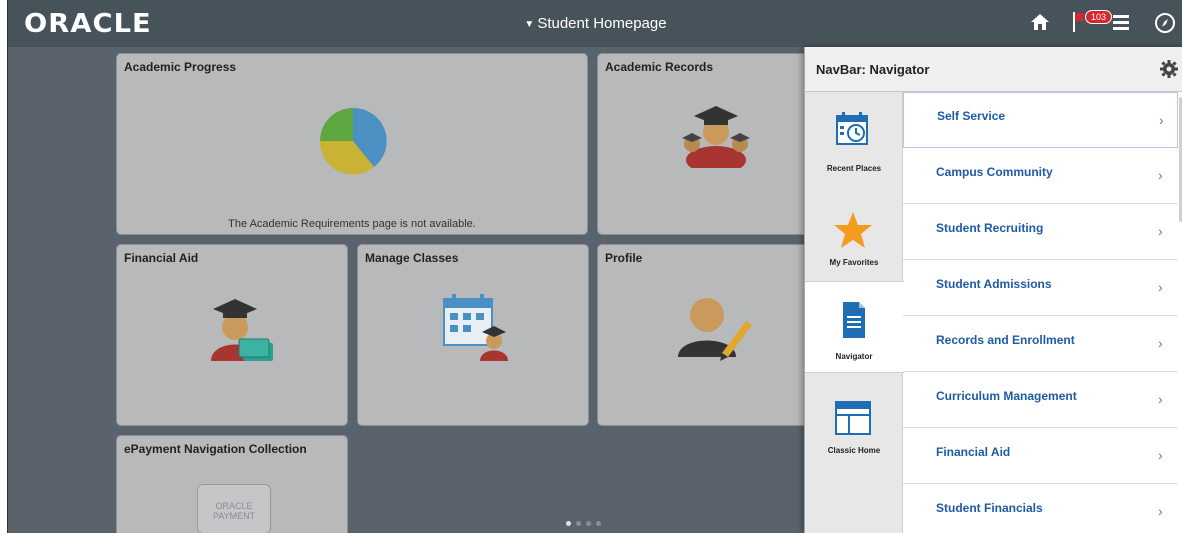 This screenshot has width=1182, height=533. Describe the element at coordinates (1169, 69) in the screenshot. I see `gear-icon` at that location.